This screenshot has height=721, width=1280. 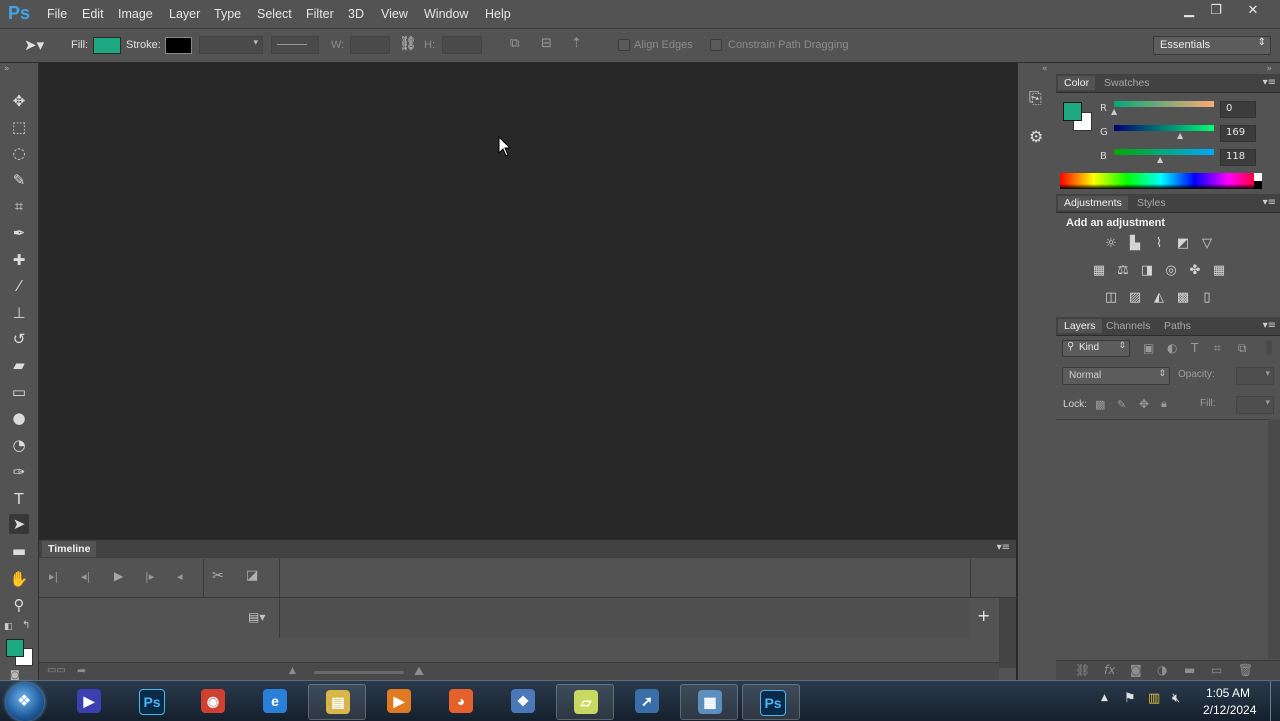 I want to click on move-tool-icon: ✥, so click(x=19, y=101).